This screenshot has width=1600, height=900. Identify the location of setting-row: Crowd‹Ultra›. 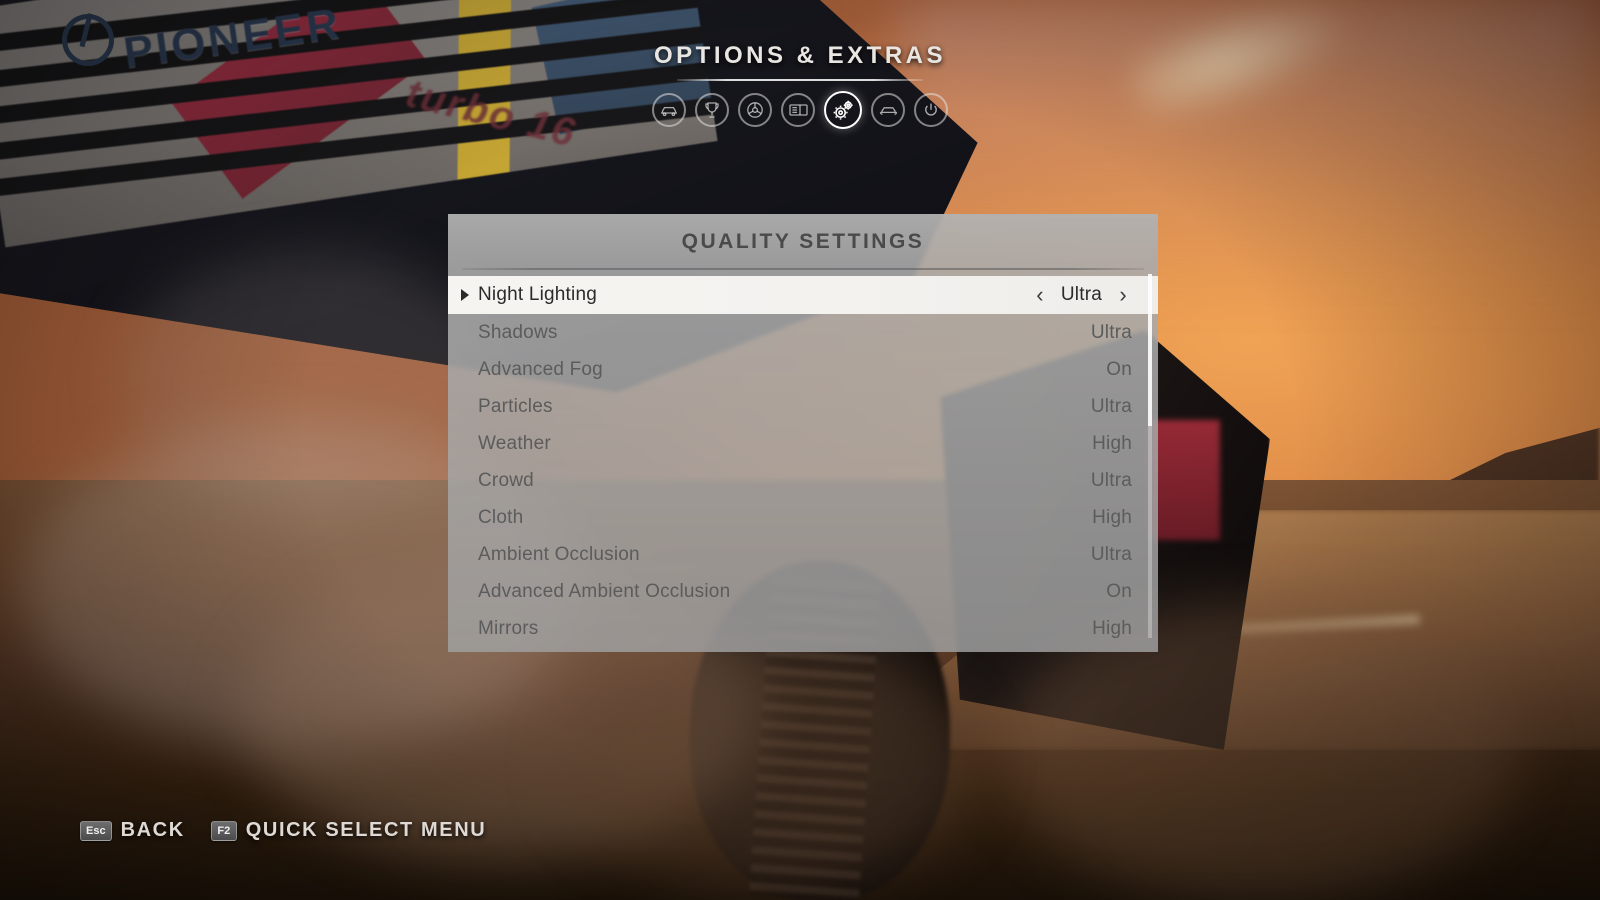
(803, 480).